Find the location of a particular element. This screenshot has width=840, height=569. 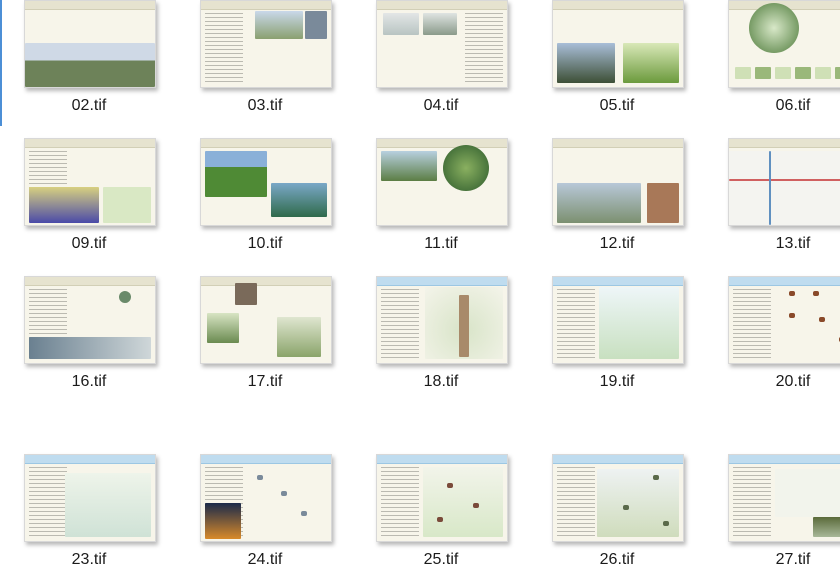

file-name-label: 05.tif is located at coordinates (617, 105).